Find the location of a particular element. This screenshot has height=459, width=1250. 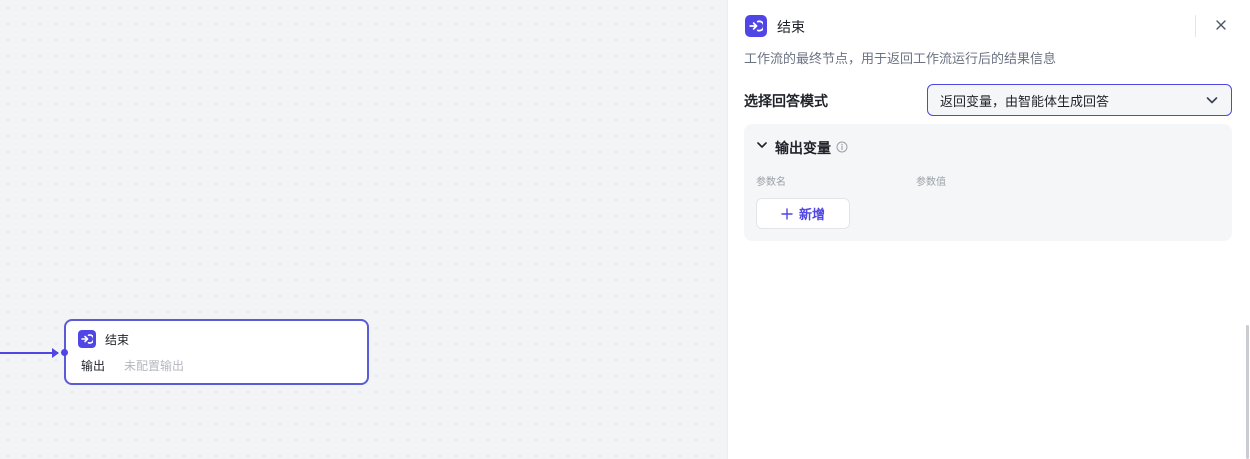

close-button is located at coordinates (1221, 25).